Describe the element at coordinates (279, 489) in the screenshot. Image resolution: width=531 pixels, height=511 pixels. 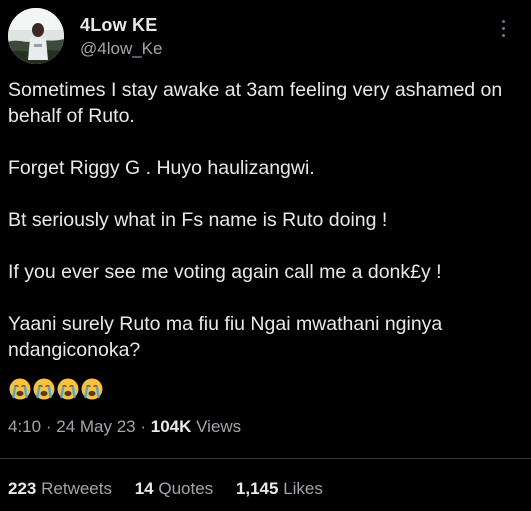
I see `likes-stat: 1,145 Likes` at that location.